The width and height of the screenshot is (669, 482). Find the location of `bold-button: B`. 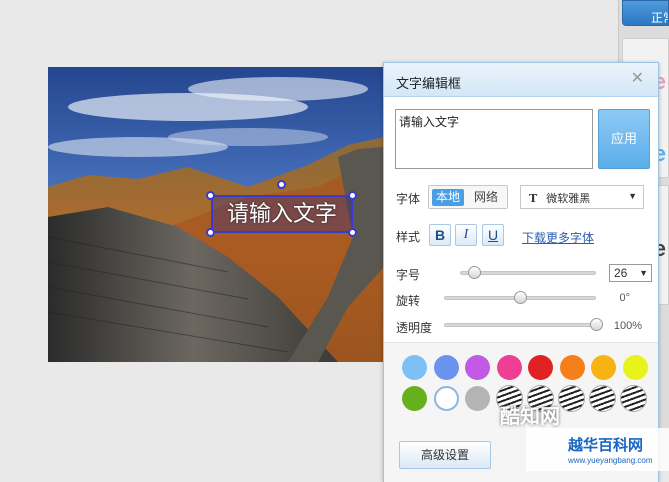

bold-button: B is located at coordinates (440, 235).